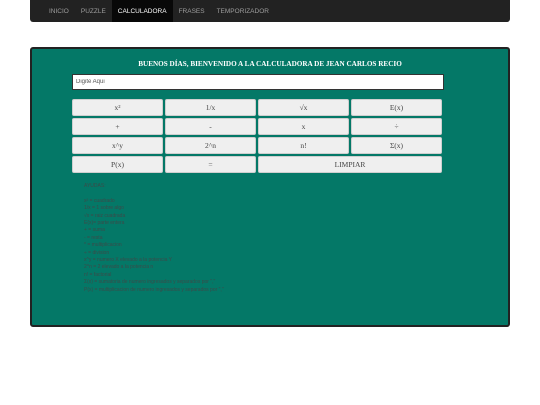 Image resolution: width=540 pixels, height=405 pixels. What do you see at coordinates (117, 145) in the screenshot?
I see `power-key: x^y` at bounding box center [117, 145].